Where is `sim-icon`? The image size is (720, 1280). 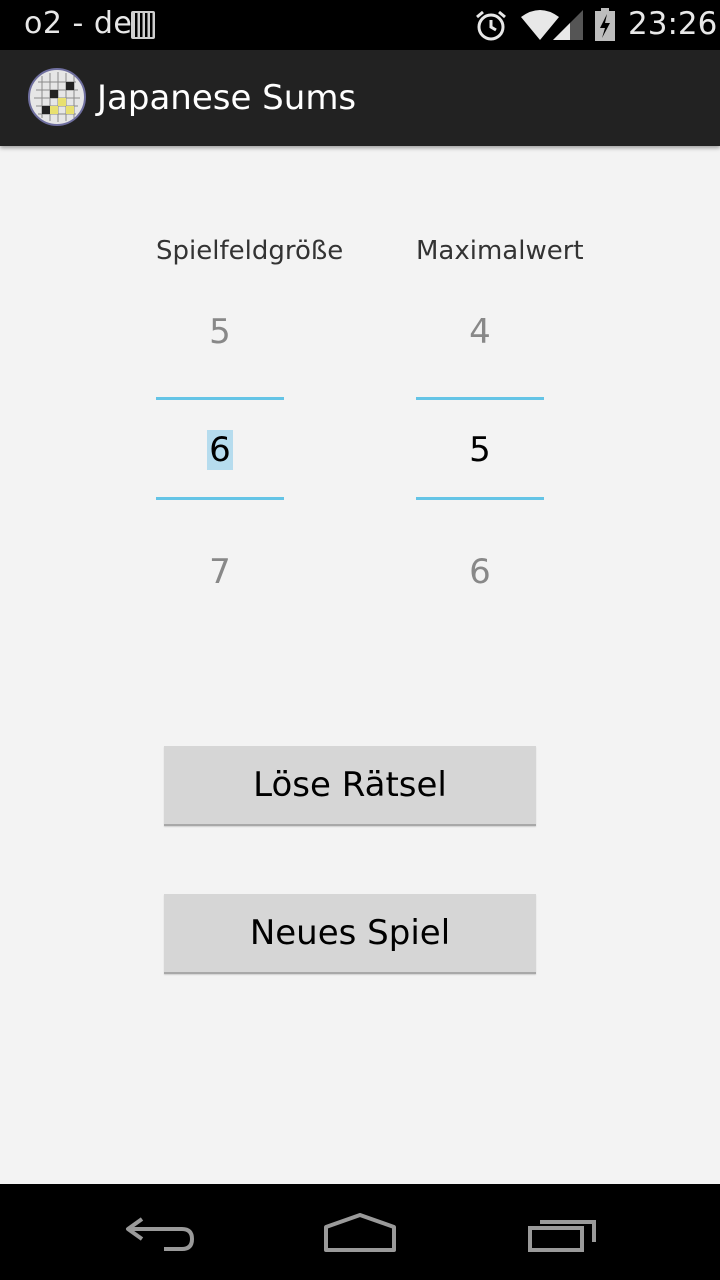
sim-icon is located at coordinates (143, 25).